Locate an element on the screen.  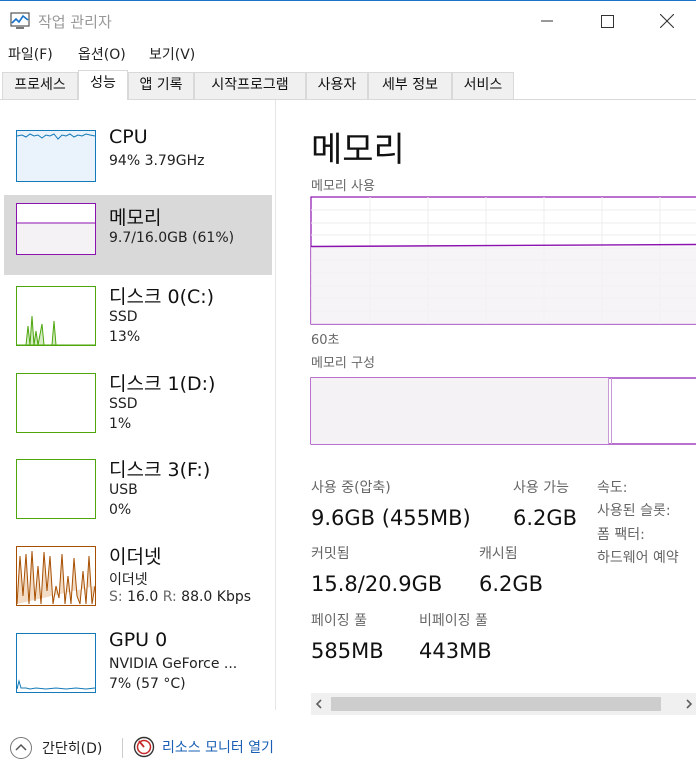
graph-time-span: 60초 is located at coordinates (325, 340).